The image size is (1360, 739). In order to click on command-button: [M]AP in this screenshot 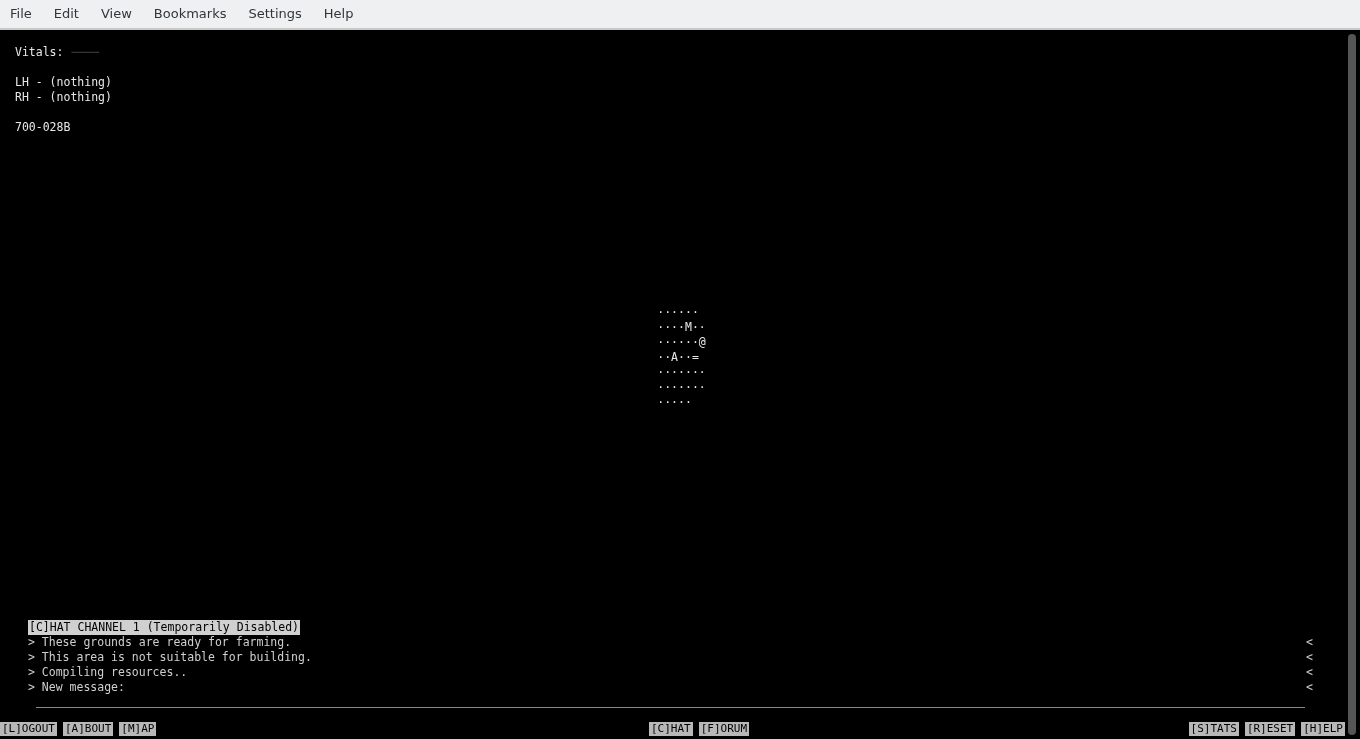, I will do `click(138, 729)`.